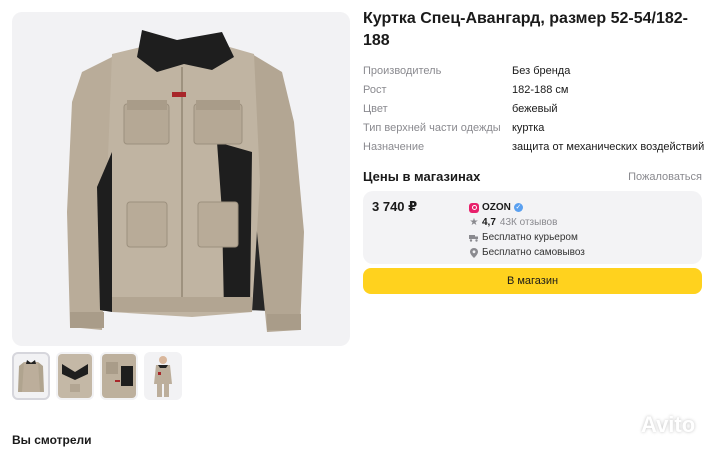 The image size is (720, 451). Describe the element at coordinates (528, 127) in the screenshot. I see `spec-value: куртка` at that location.